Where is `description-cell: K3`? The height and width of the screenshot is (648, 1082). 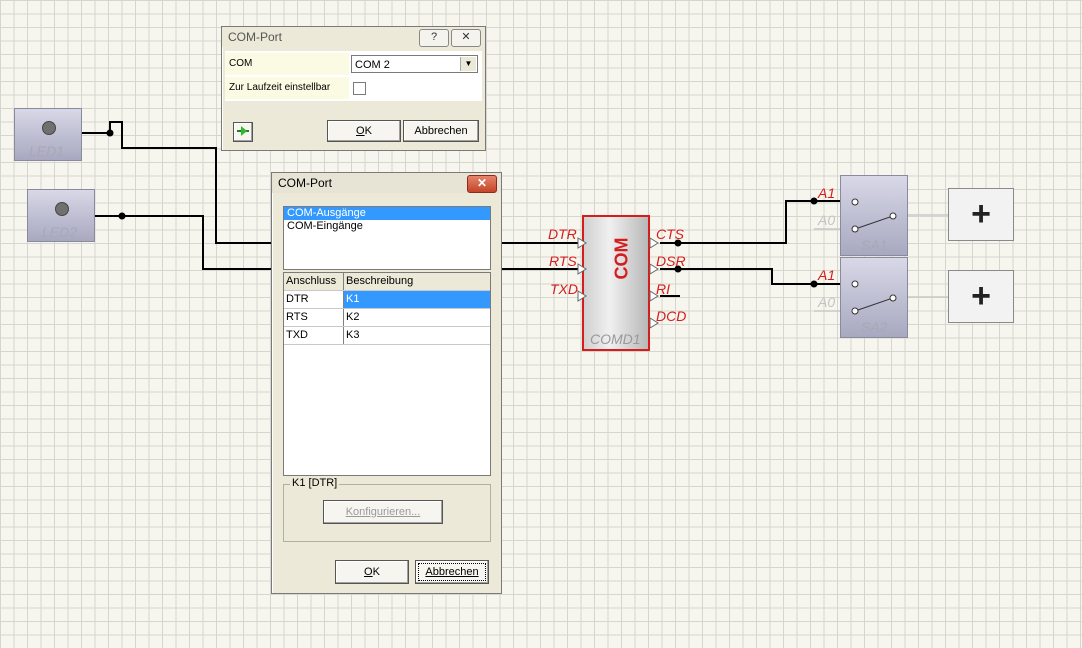 description-cell: K3 is located at coordinates (417, 335).